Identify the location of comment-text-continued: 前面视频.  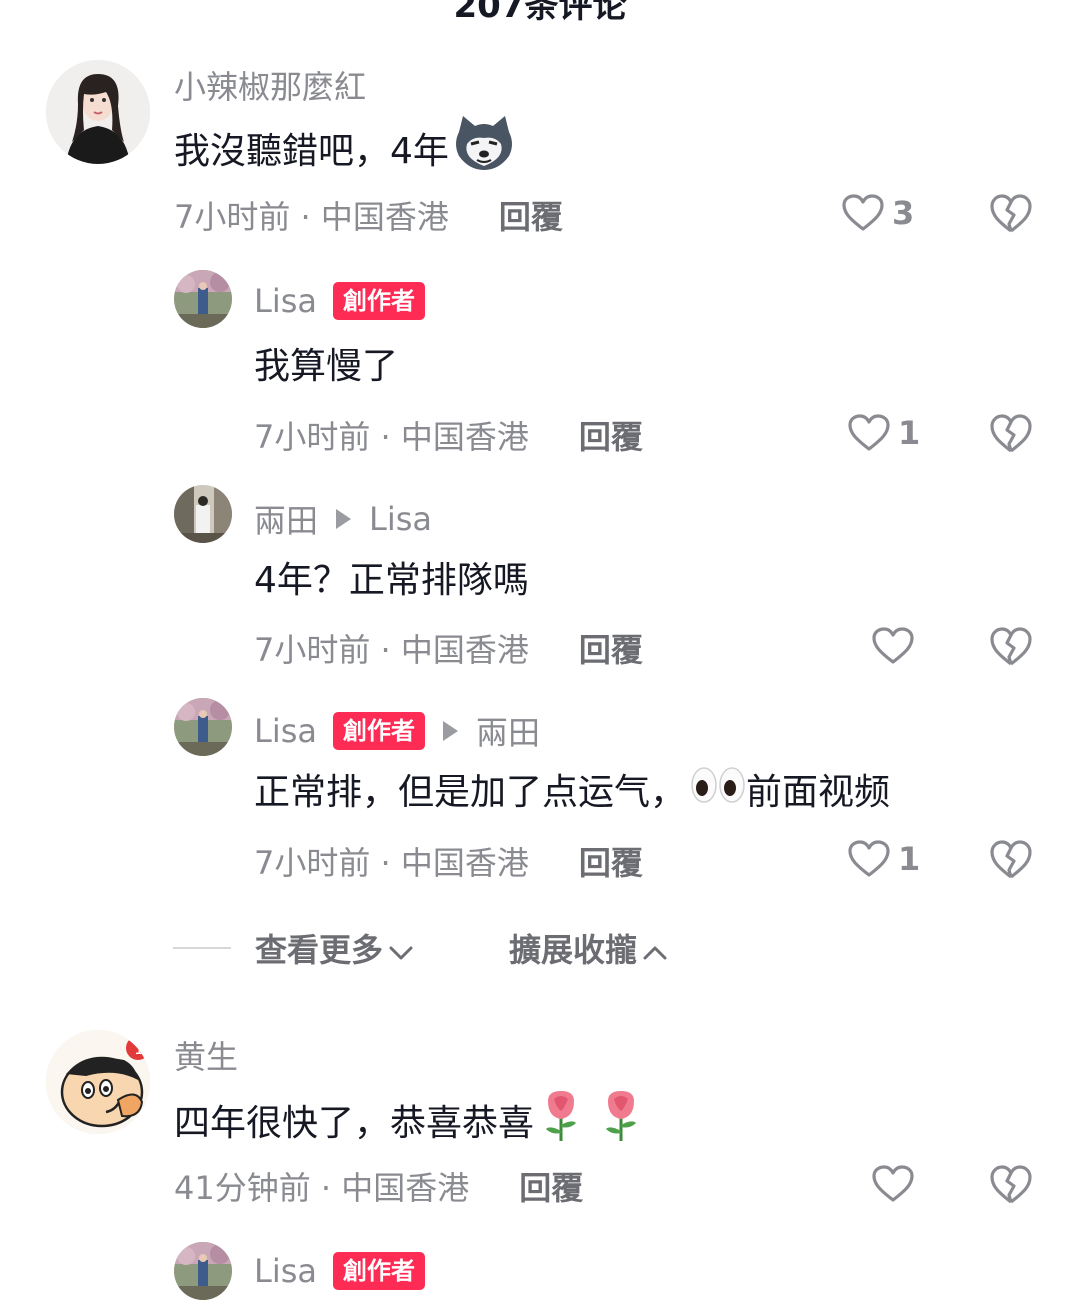
(818, 792).